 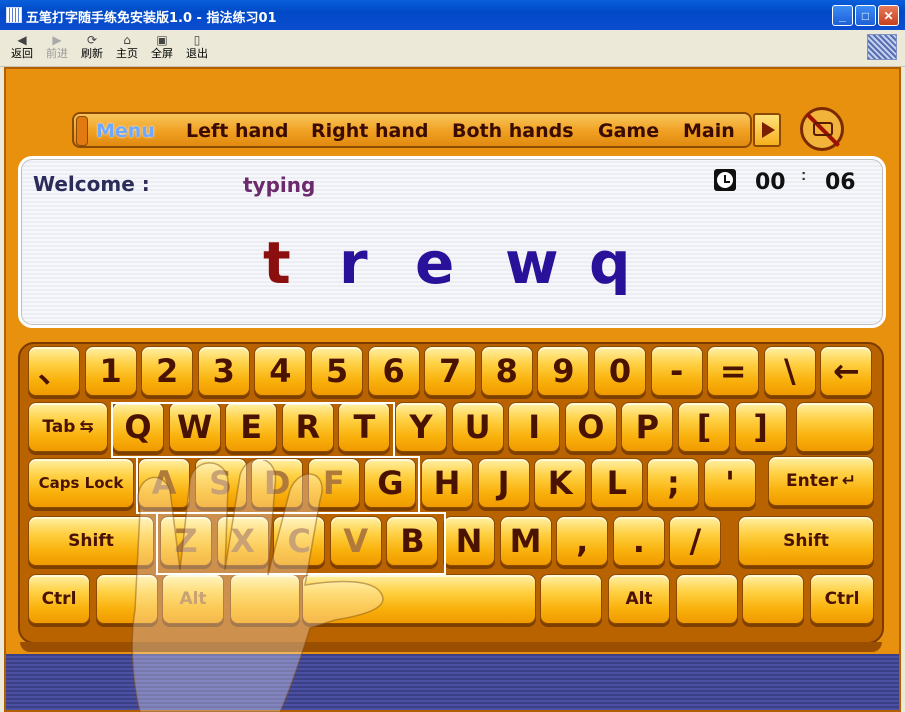 What do you see at coordinates (704, 427) in the screenshot?
I see `key-[: [` at bounding box center [704, 427].